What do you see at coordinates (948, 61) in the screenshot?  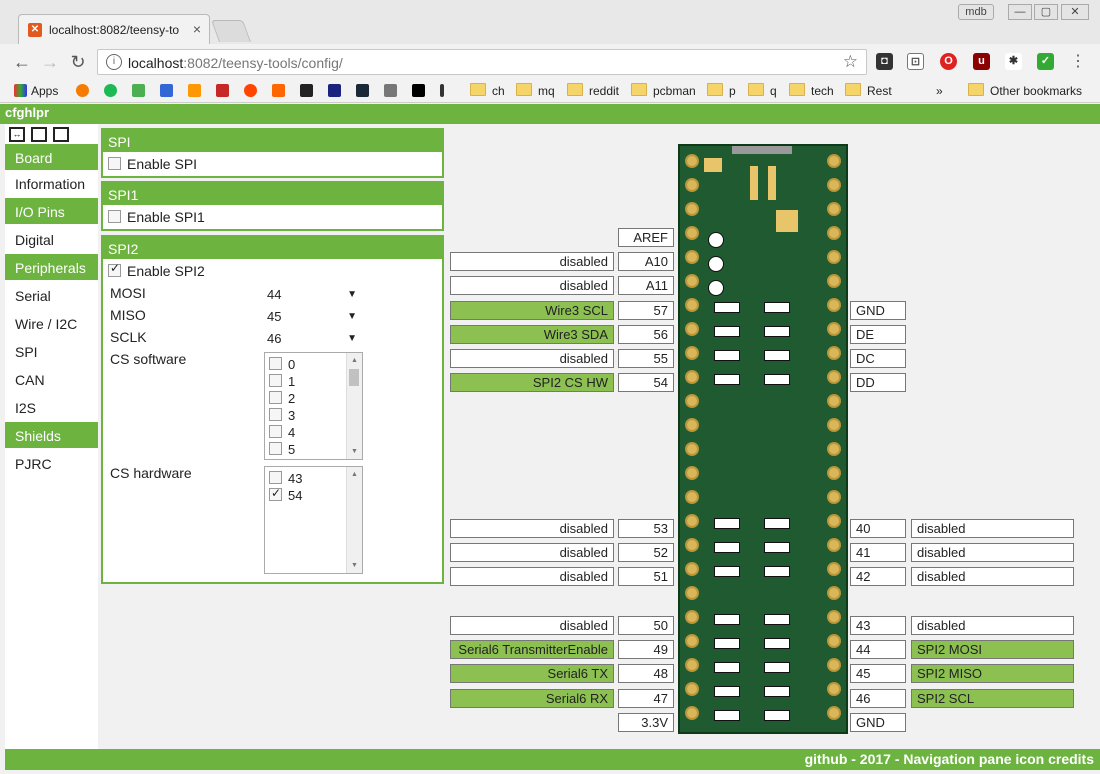 I see `opera-extension-icon: O` at bounding box center [948, 61].